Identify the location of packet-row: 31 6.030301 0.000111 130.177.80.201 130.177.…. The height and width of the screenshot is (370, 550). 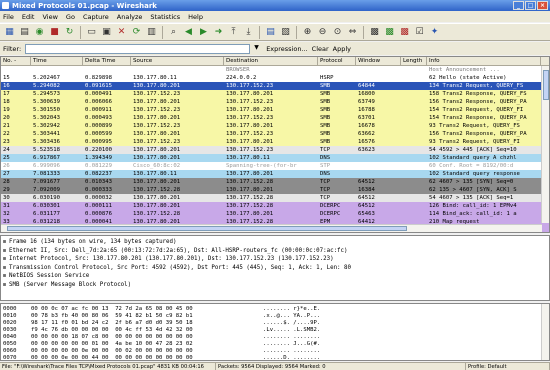
(275, 206).